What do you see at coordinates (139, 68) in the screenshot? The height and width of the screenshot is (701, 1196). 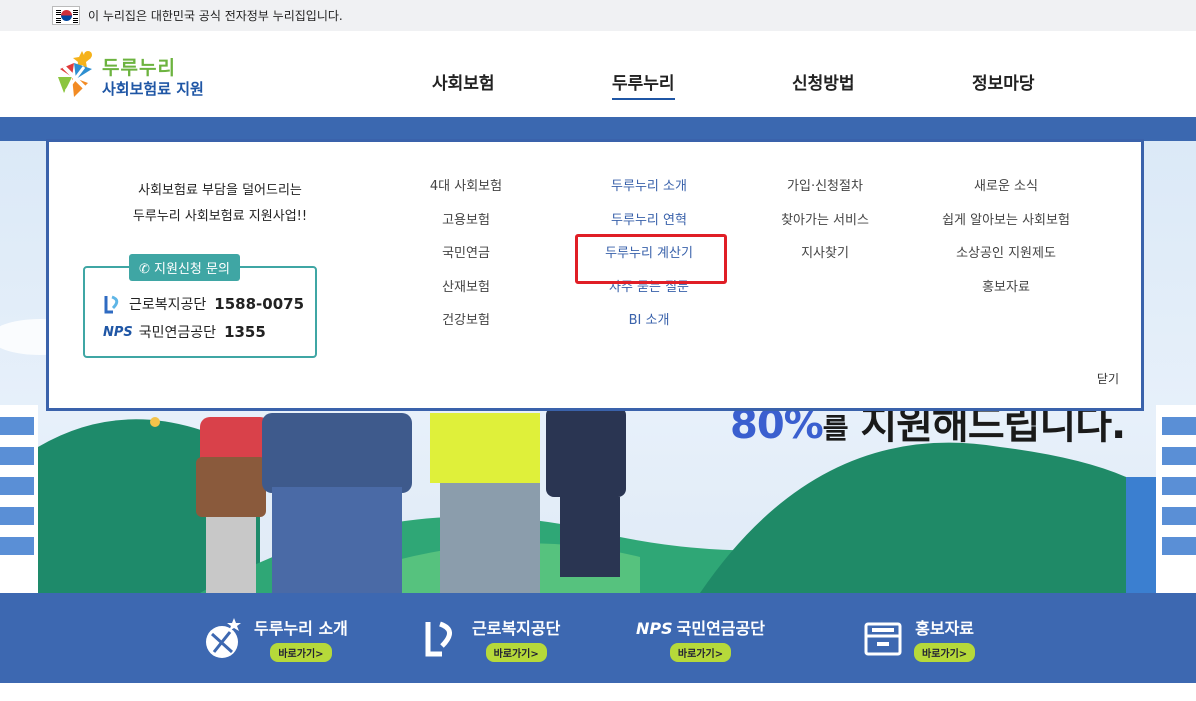 I see `logo-title: 두루누리` at bounding box center [139, 68].